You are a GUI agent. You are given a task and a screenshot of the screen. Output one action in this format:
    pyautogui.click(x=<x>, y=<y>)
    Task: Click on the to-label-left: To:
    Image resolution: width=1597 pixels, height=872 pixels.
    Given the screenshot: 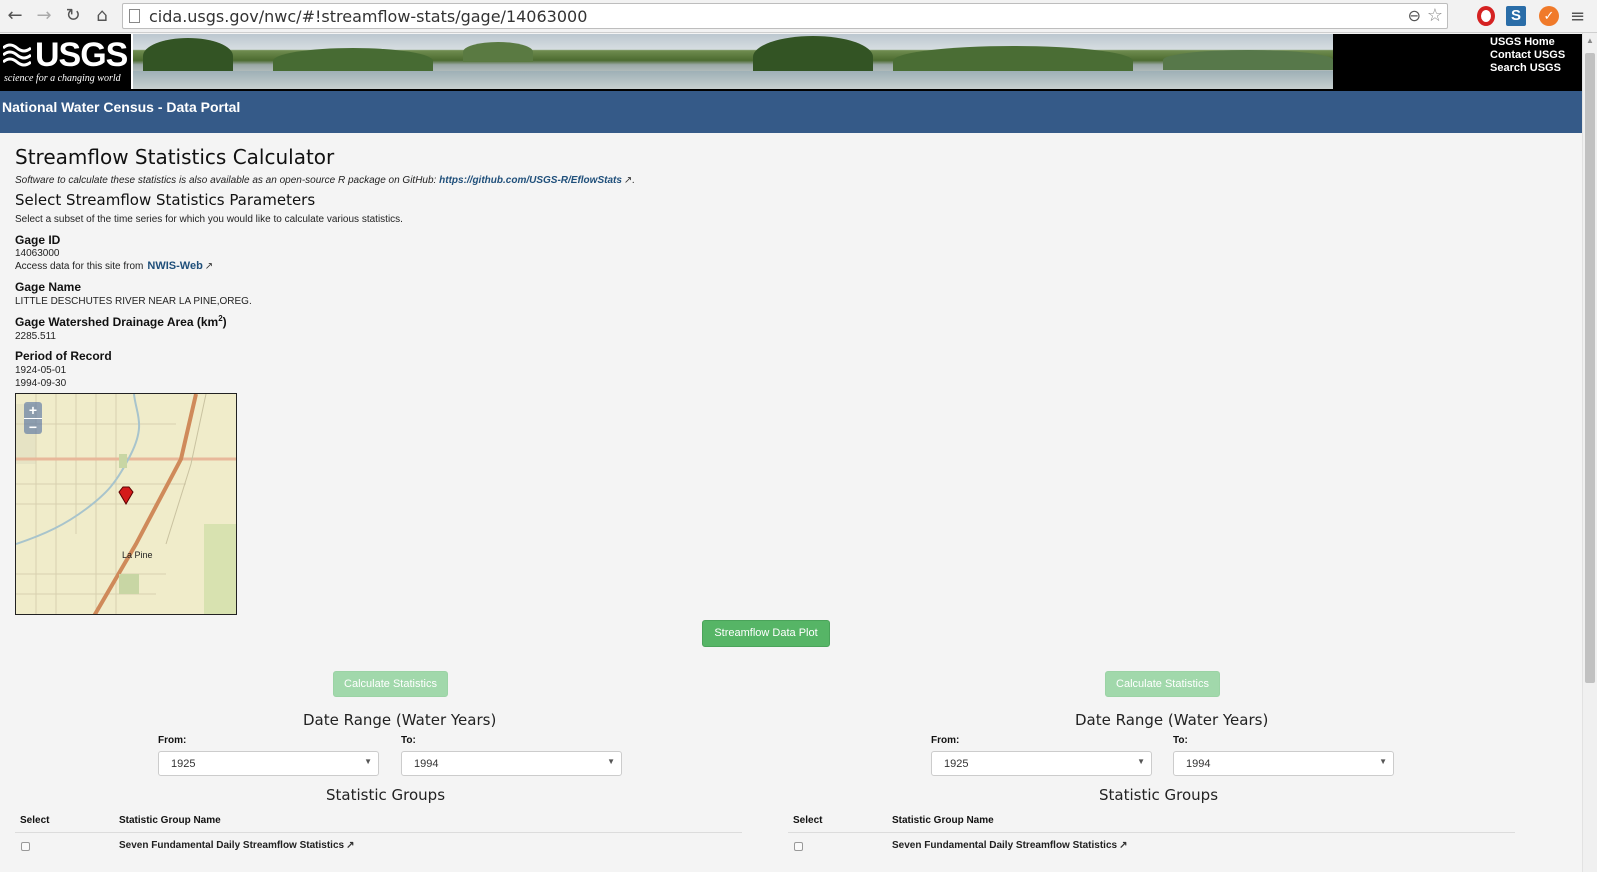 What is the action you would take?
    pyautogui.click(x=408, y=740)
    